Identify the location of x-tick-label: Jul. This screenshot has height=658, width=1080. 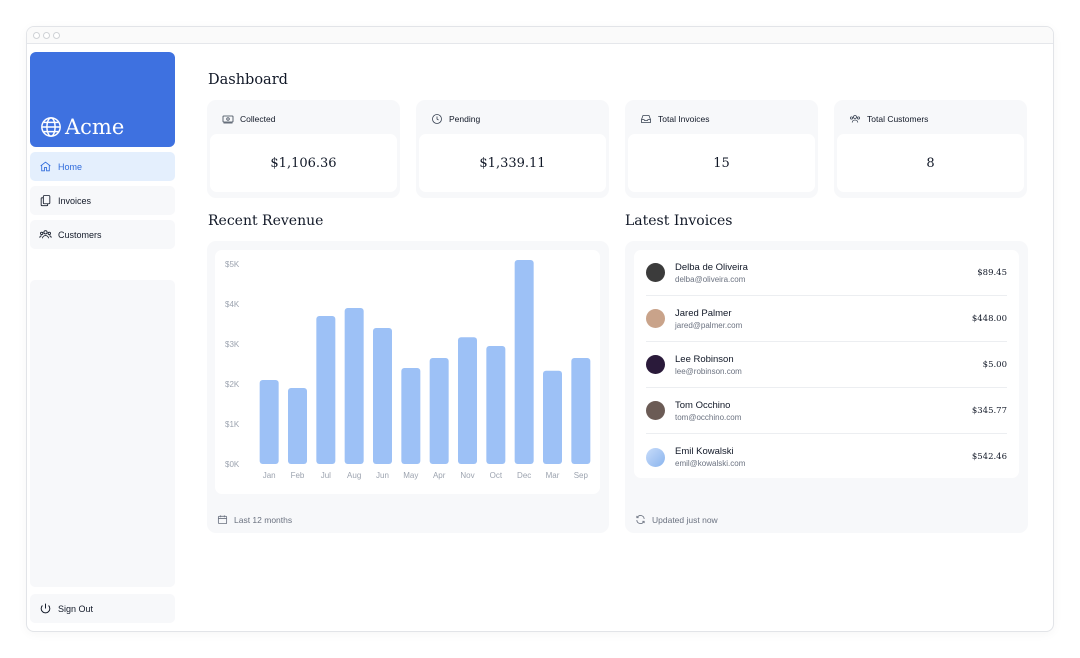
(326, 475).